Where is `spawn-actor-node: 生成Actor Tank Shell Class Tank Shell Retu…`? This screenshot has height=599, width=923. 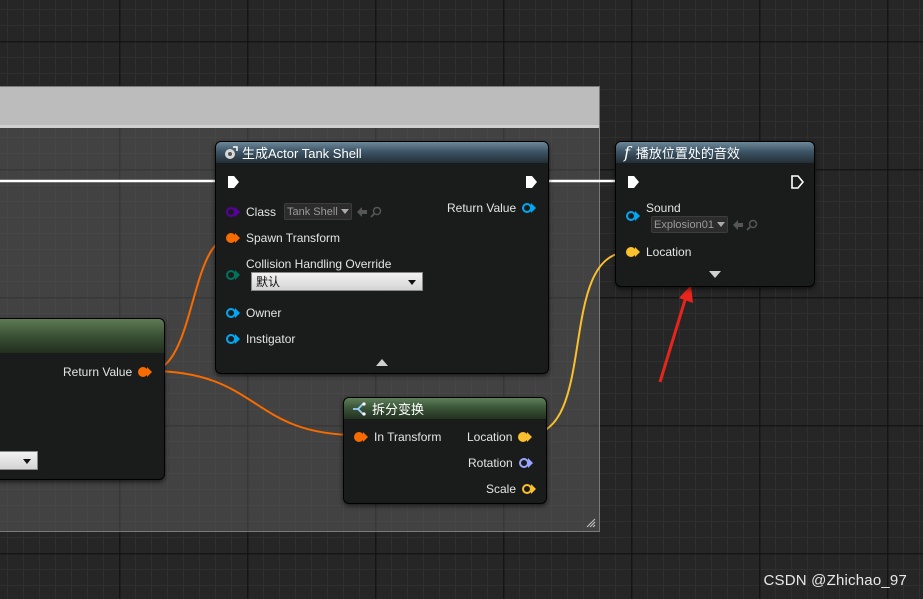 spawn-actor-node: 生成Actor Tank Shell Class Tank Shell Retu… is located at coordinates (382, 257).